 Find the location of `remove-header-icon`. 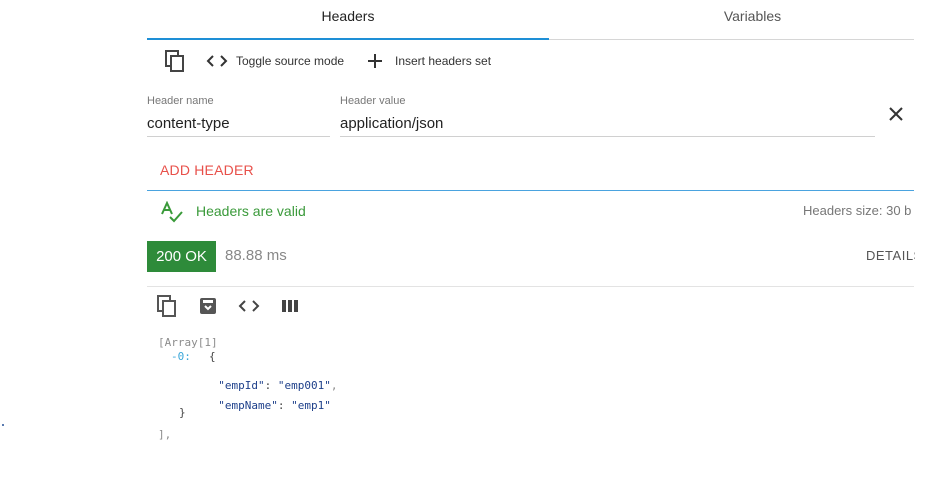

remove-header-icon is located at coordinates (896, 114).